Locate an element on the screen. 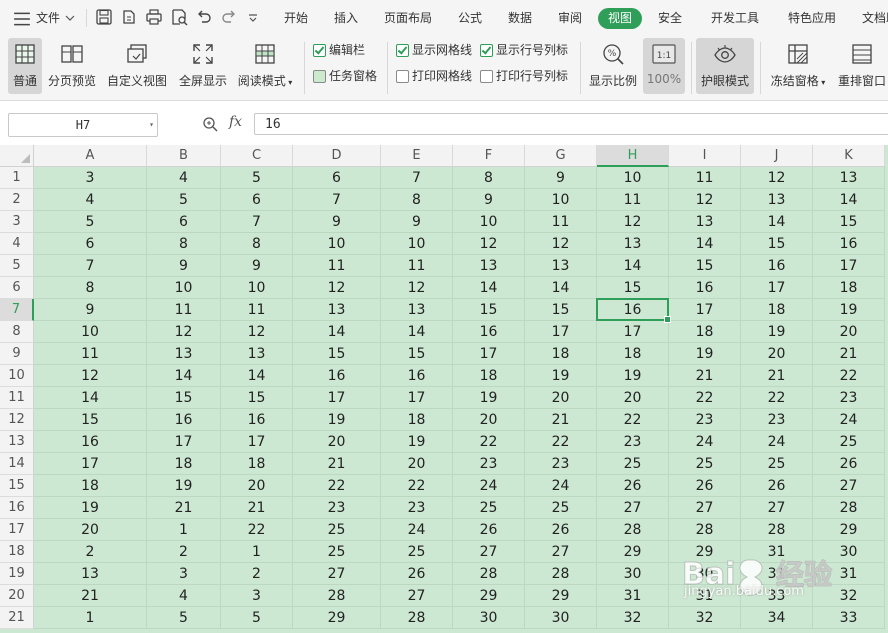  full-screen-button: 全屏显示 is located at coordinates (203, 66).